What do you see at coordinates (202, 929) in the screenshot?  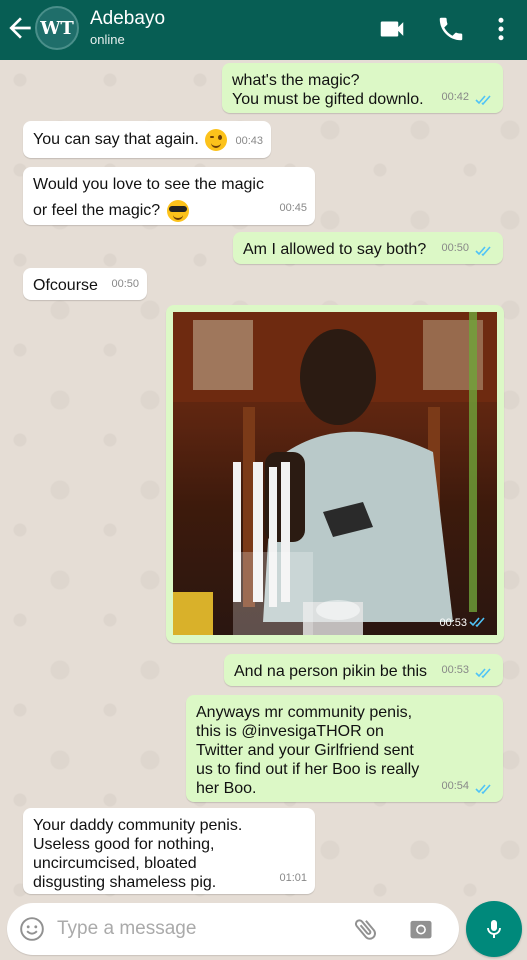 I see `message-input` at bounding box center [202, 929].